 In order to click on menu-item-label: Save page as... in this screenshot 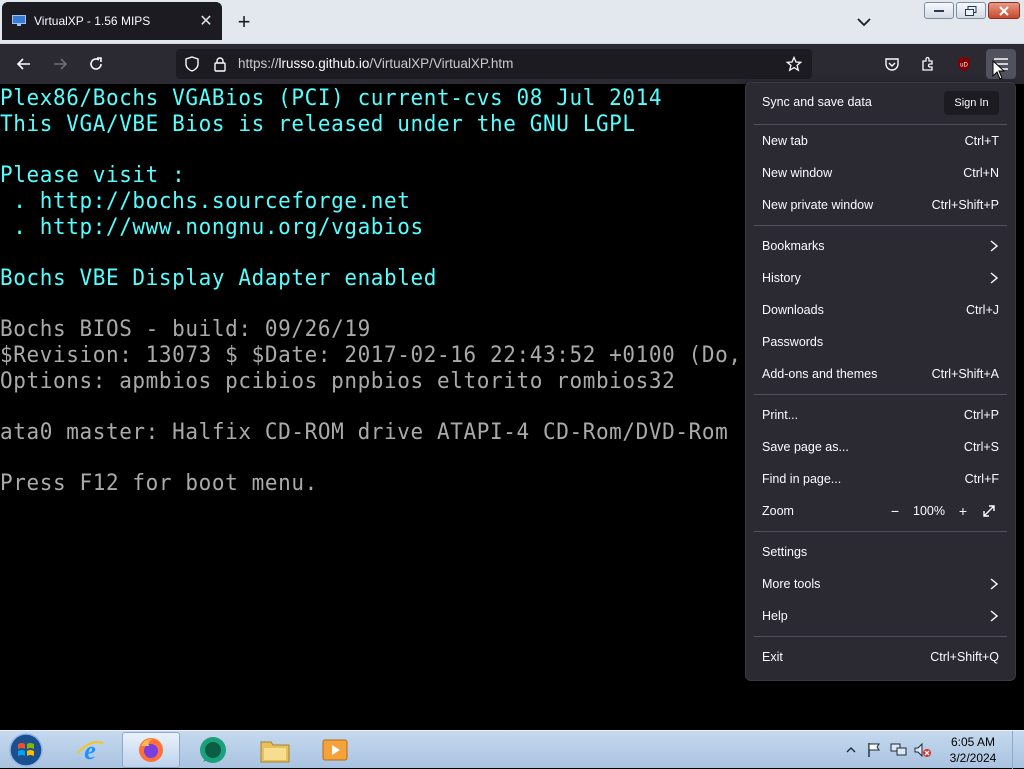, I will do `click(805, 447)`.